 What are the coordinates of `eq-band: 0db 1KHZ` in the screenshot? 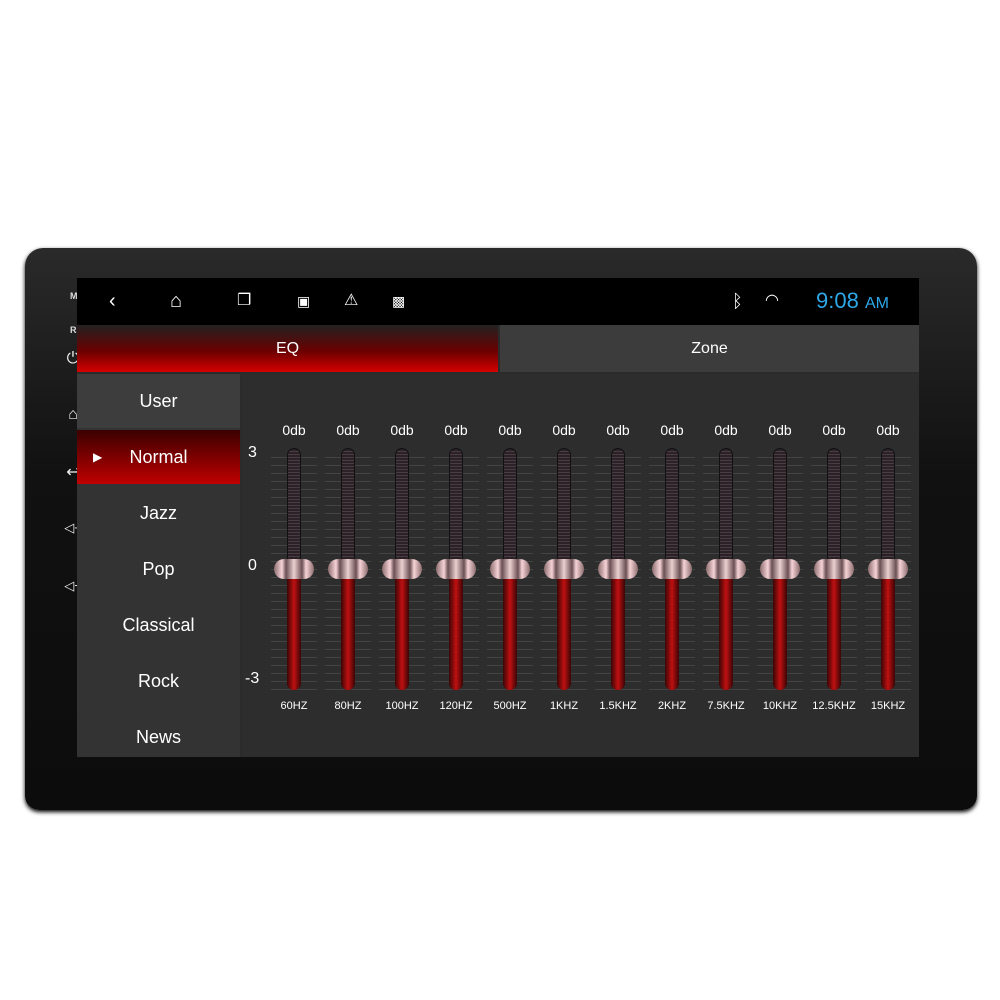 It's located at (564, 565).